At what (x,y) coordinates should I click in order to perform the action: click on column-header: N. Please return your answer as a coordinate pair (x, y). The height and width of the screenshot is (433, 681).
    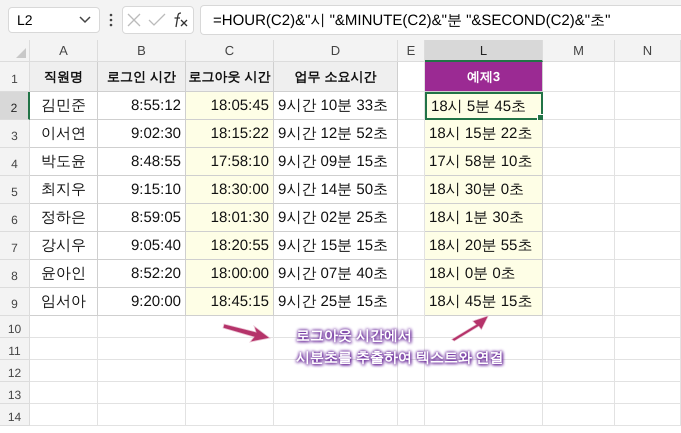
    Looking at the image, I should click on (648, 51).